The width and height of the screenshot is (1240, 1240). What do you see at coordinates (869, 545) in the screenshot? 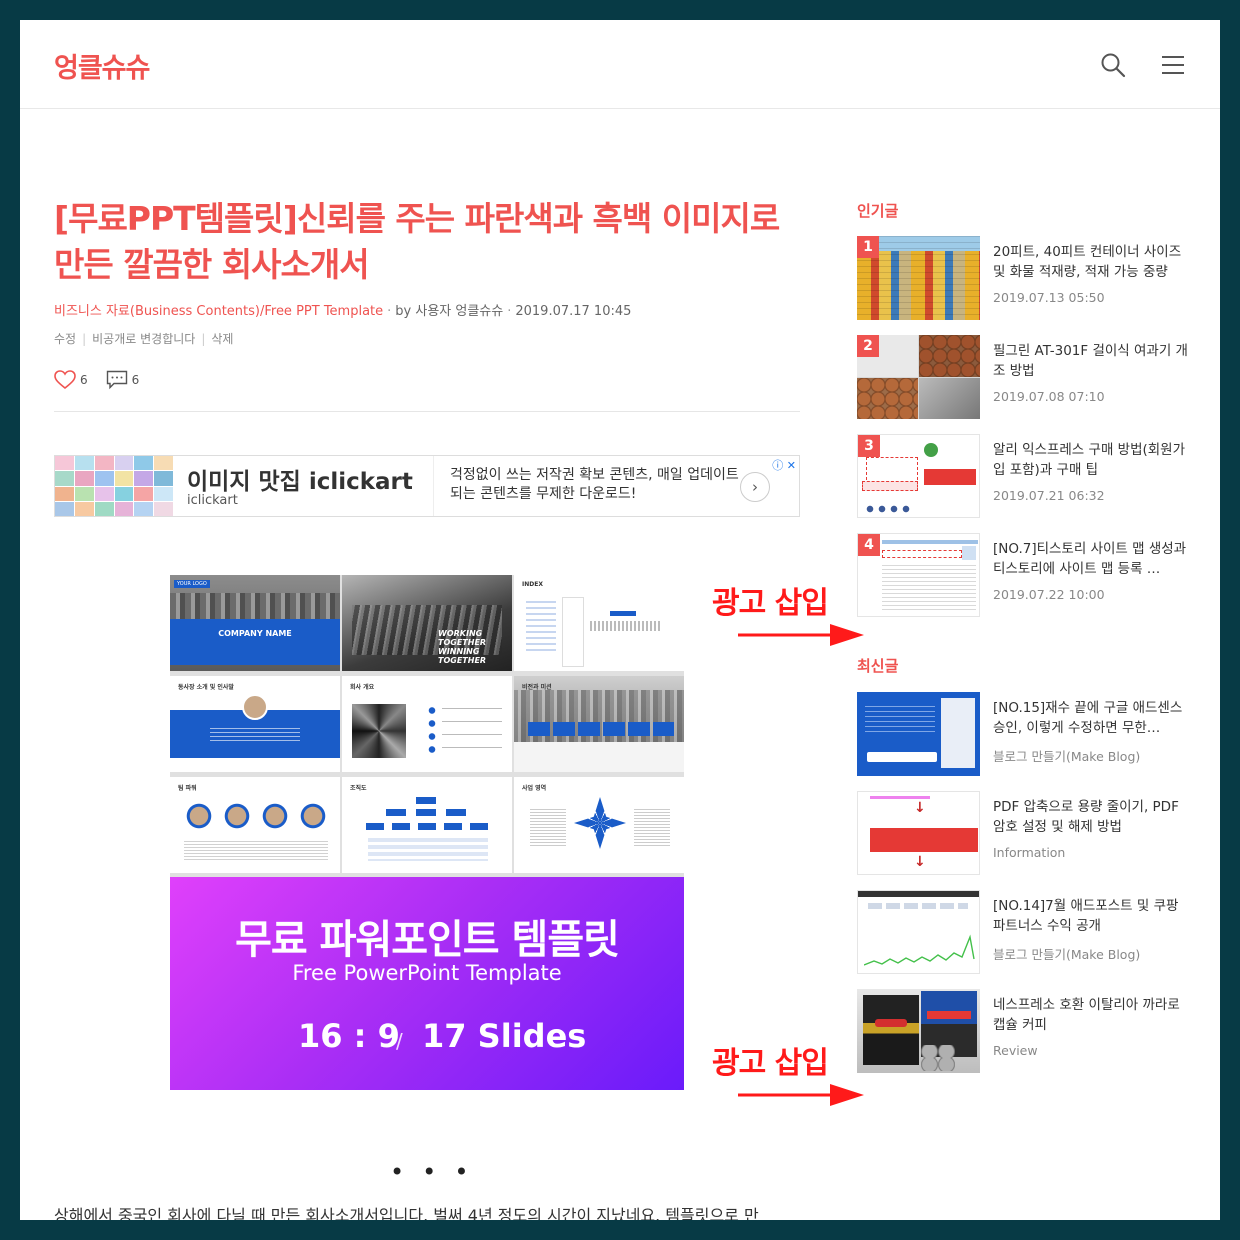
I see `rank-badge: 4` at bounding box center [869, 545].